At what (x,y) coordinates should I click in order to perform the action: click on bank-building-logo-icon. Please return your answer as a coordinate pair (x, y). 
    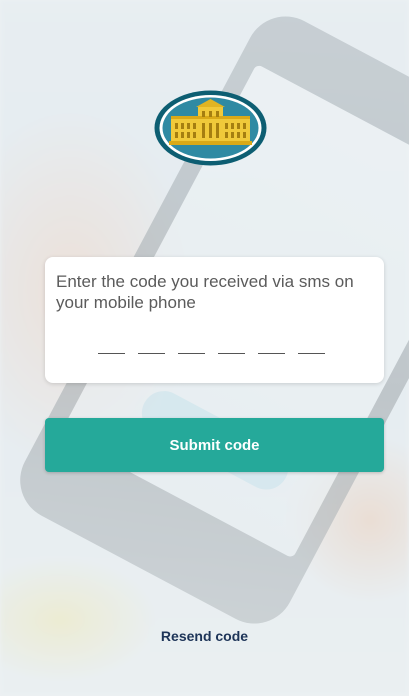
    Looking at the image, I should click on (210, 128).